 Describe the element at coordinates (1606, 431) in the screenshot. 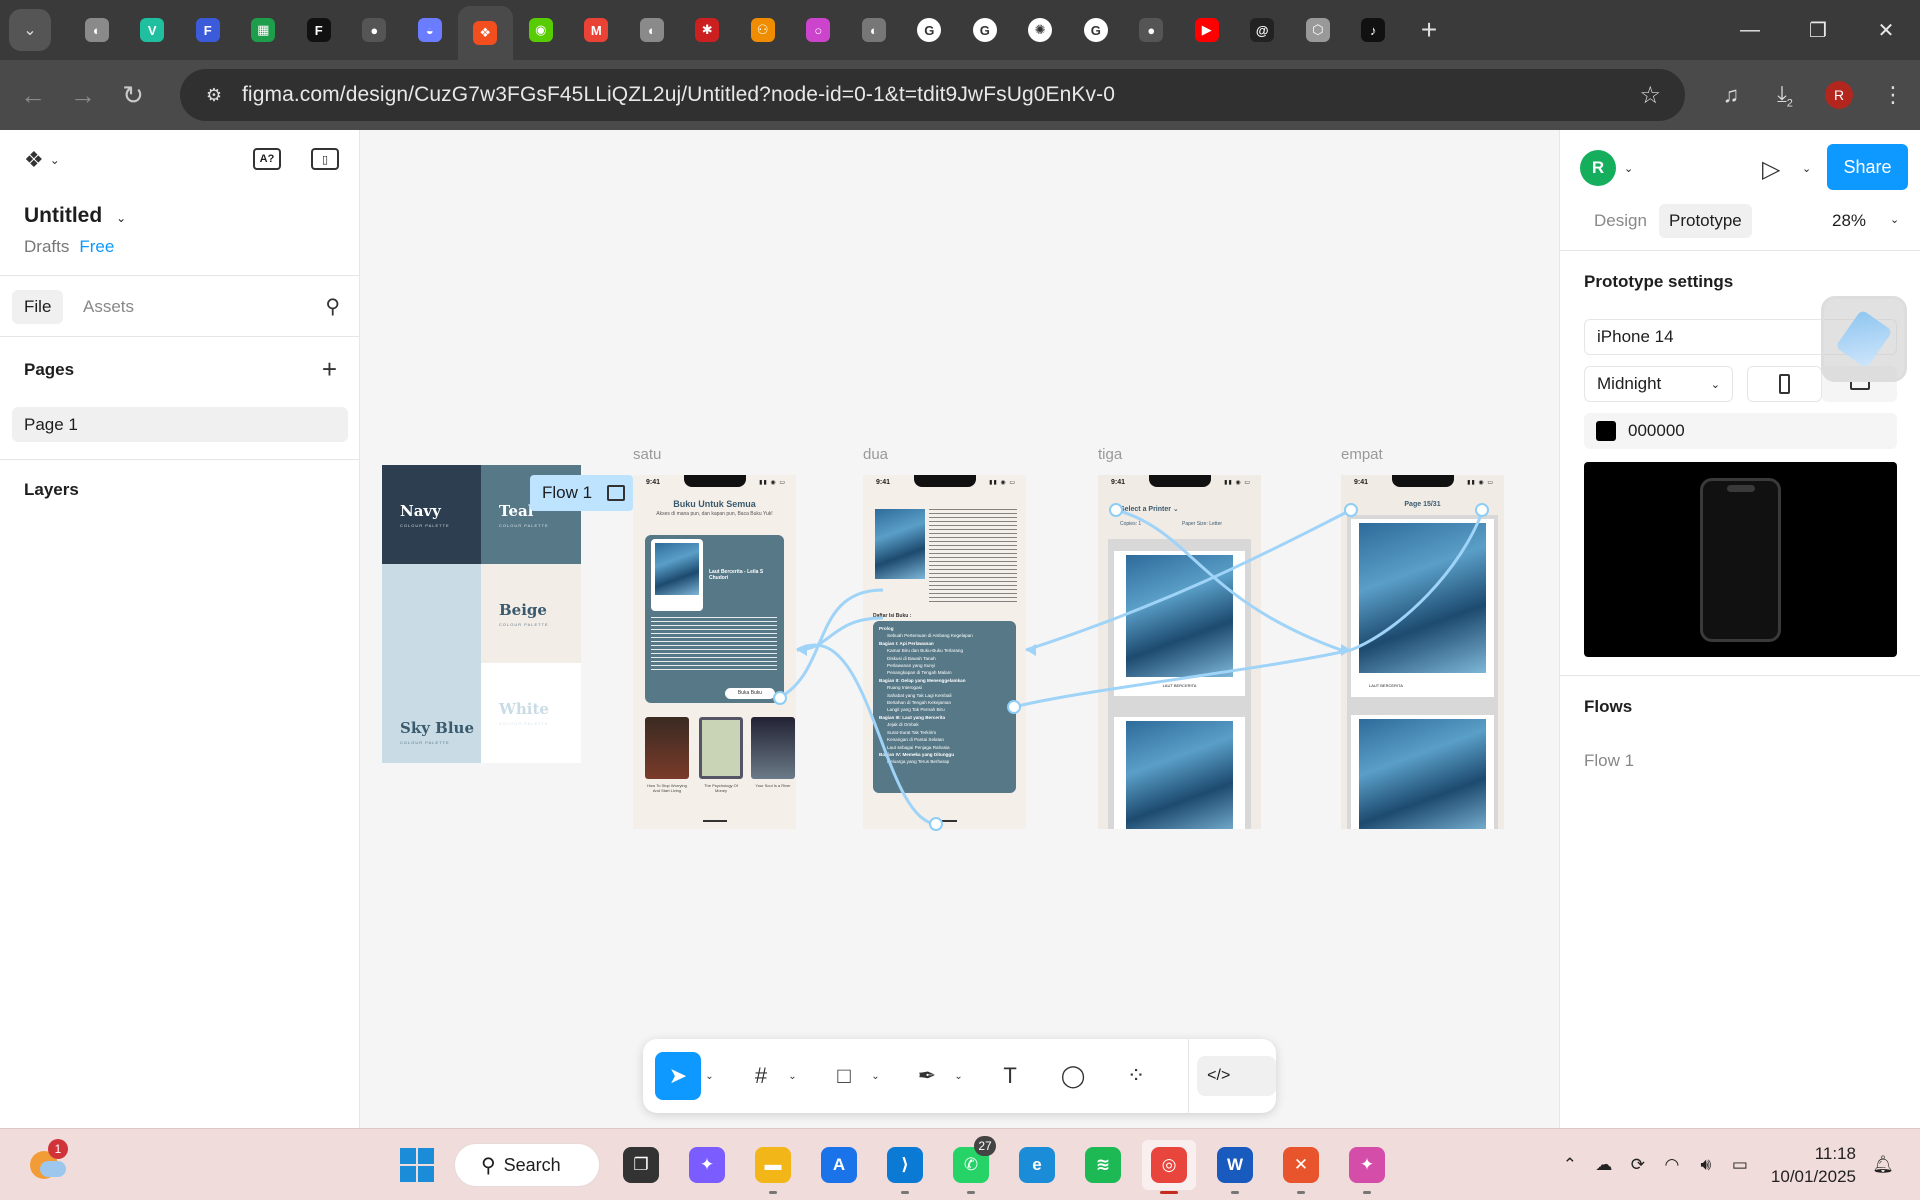

I see `color-swatch` at that location.